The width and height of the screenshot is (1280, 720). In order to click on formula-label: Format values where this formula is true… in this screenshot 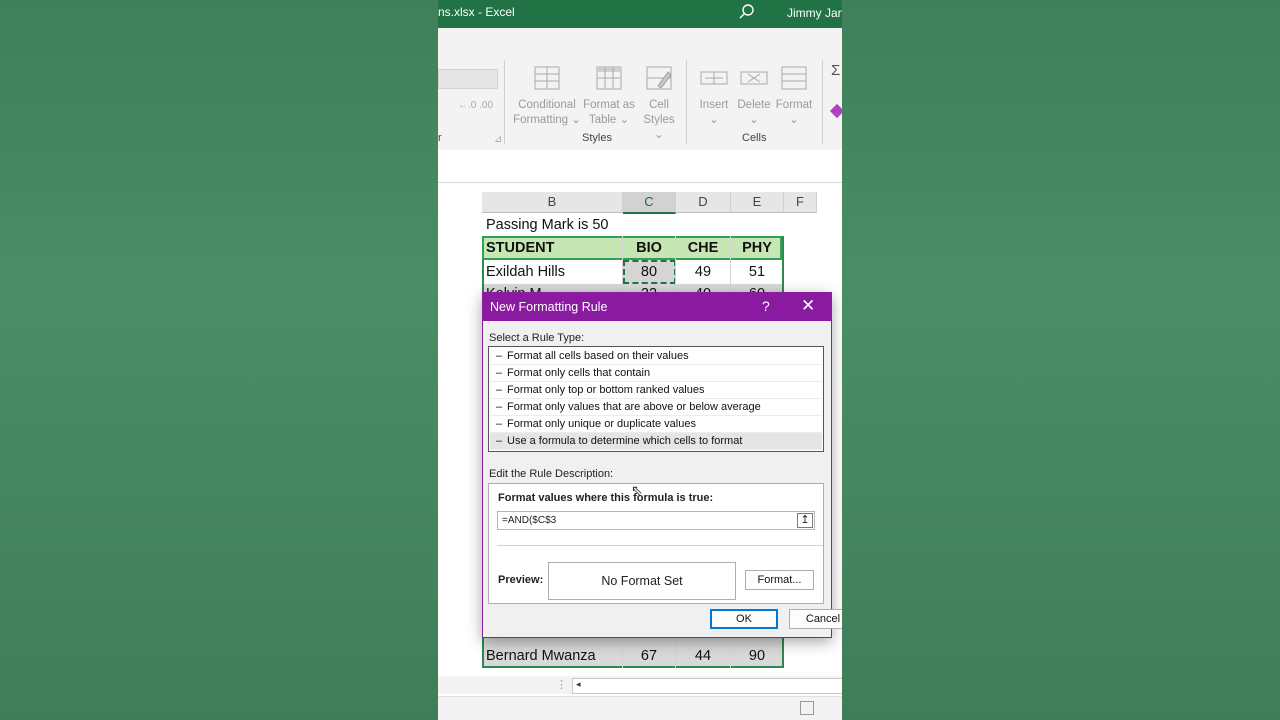, I will do `click(606, 498)`.